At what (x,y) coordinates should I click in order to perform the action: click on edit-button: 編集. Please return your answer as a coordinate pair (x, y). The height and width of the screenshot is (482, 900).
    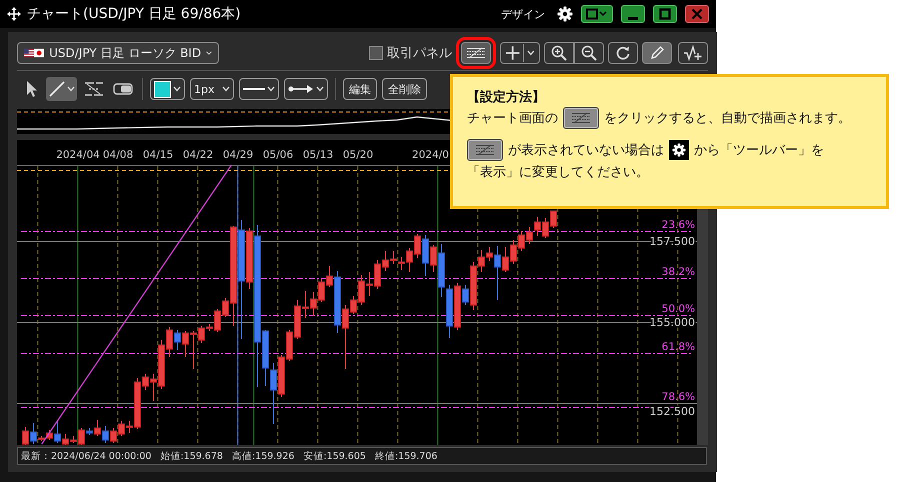
    Looking at the image, I should click on (360, 89).